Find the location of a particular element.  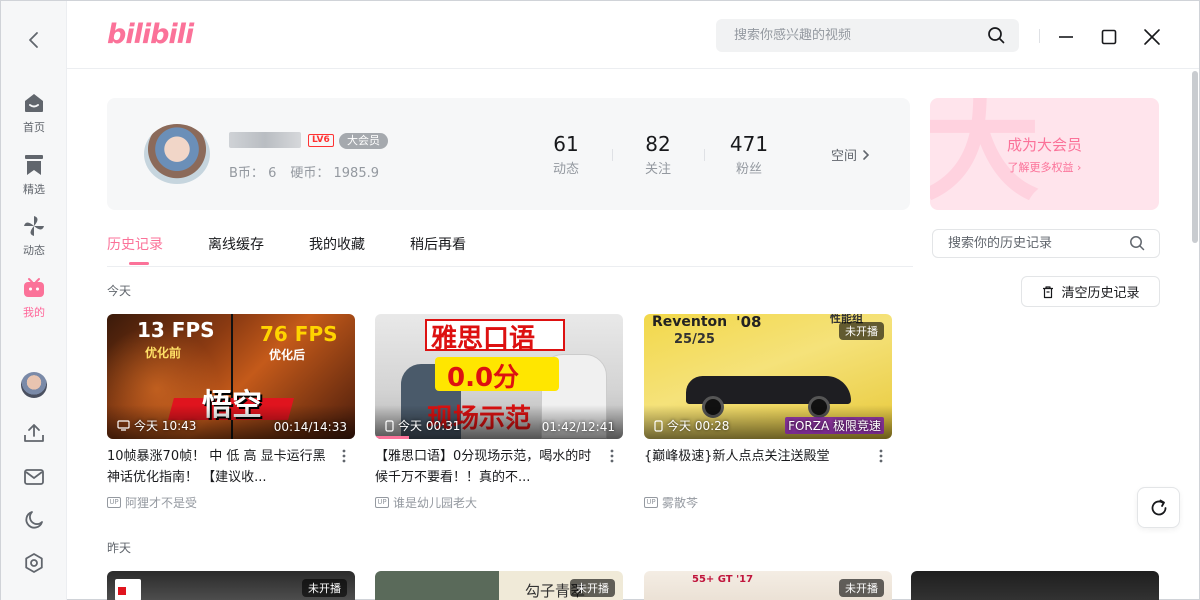

thumb-label: 13 FPS is located at coordinates (176, 330).